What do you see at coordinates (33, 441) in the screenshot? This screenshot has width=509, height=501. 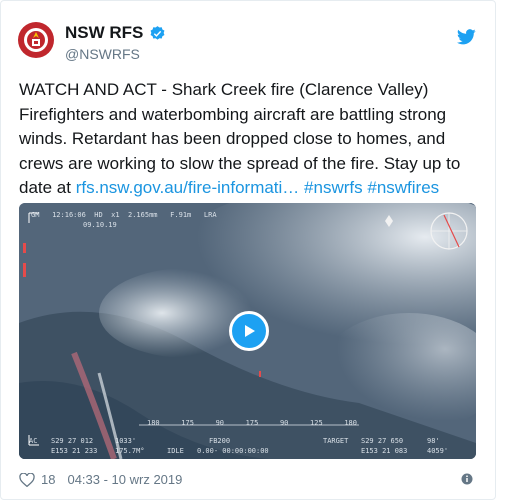 I see `hud-ac-label: AC` at bounding box center [33, 441].